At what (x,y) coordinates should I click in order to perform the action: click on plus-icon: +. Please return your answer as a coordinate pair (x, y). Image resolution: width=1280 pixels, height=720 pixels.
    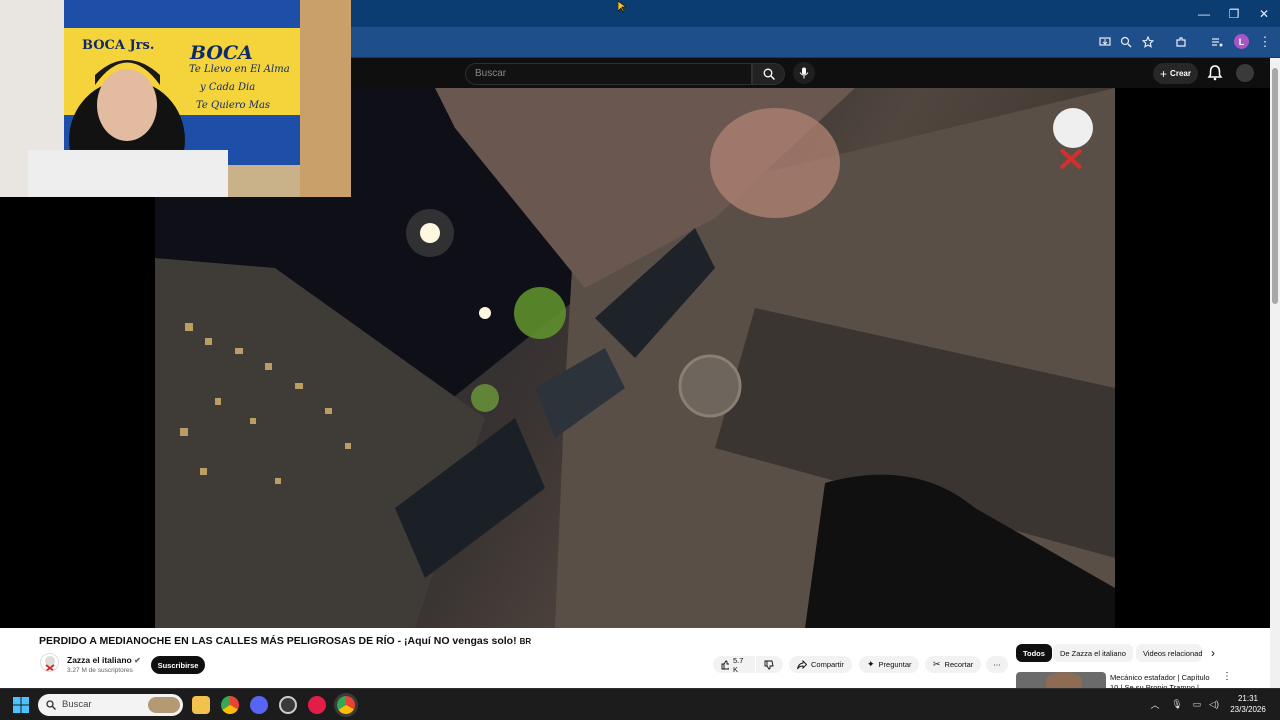
    Looking at the image, I should click on (1164, 73).